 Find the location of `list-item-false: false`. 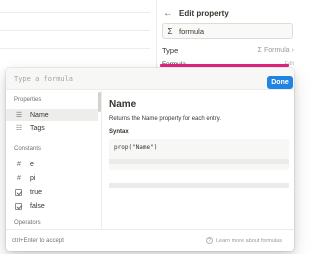

list-item-false: false is located at coordinates (52, 206).